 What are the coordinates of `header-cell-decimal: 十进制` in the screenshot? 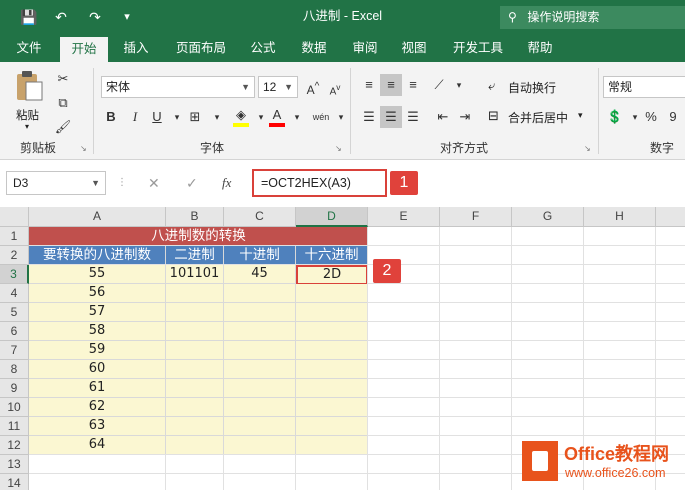 It's located at (260, 255).